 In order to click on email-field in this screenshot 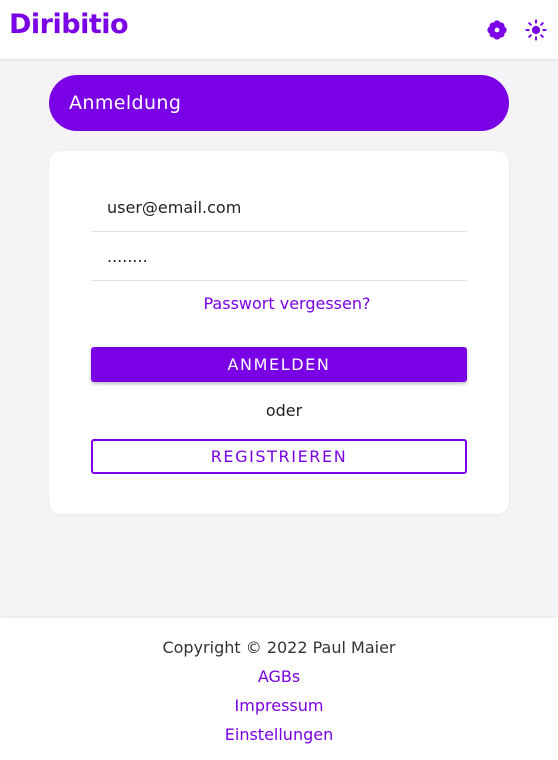, I will do `click(279, 207)`.